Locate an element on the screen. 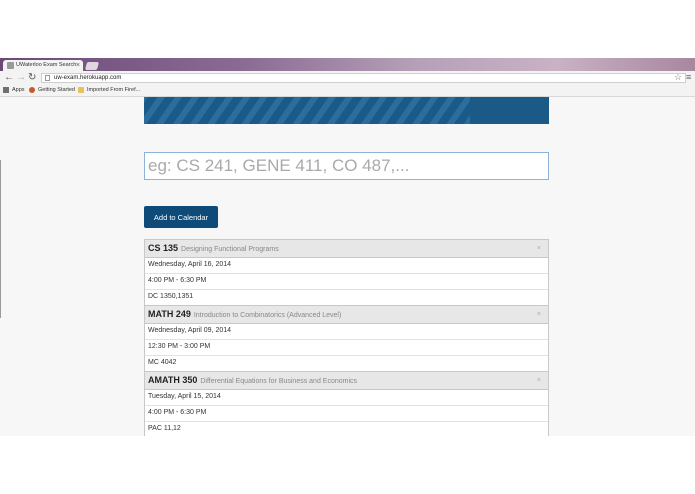  forward-icon: → is located at coordinates (21, 78).